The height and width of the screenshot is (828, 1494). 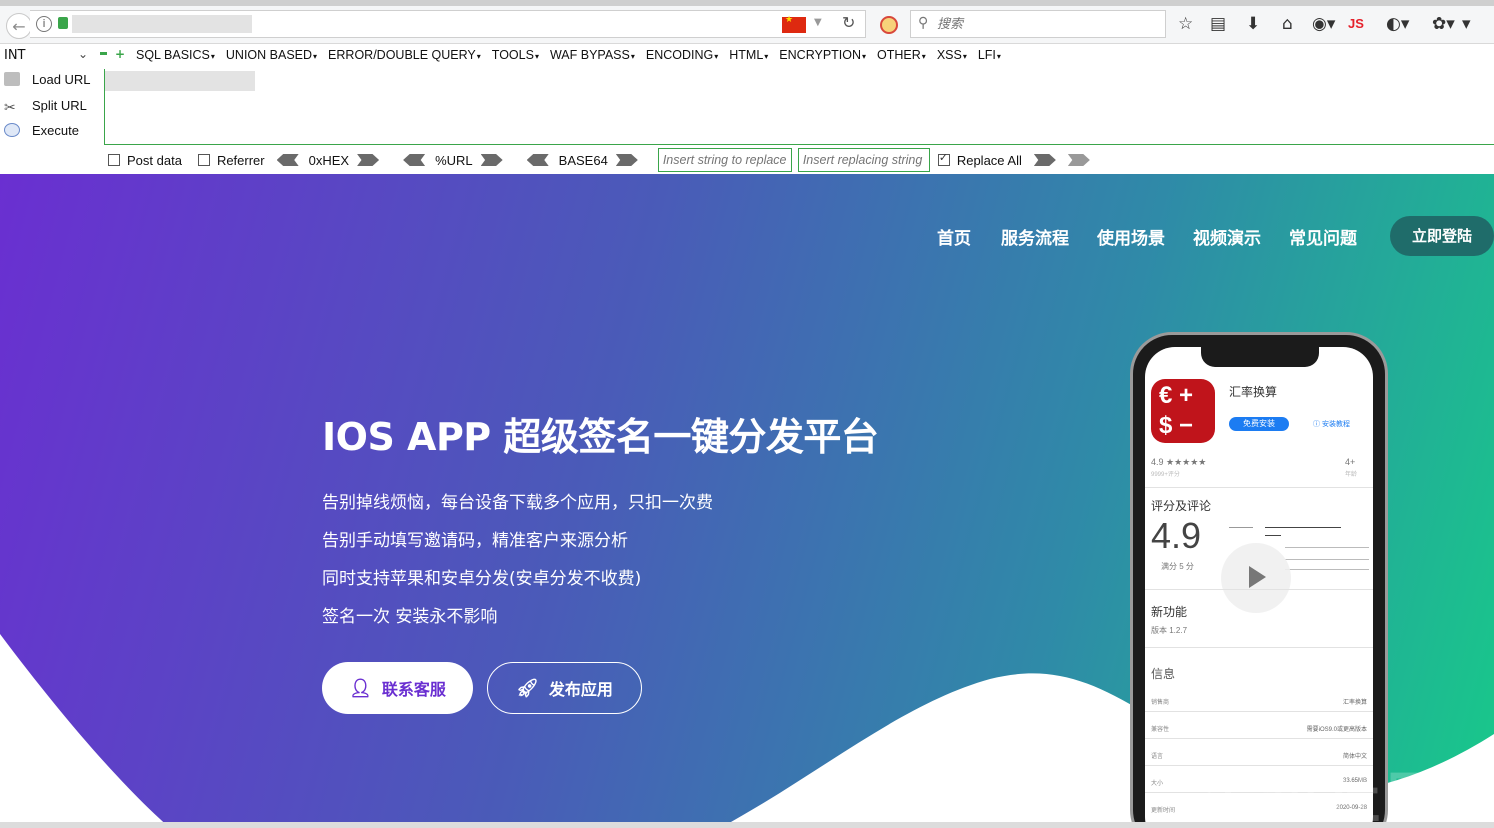 I want to click on nav-use-cases: 使用场景, so click(x=1131, y=236).